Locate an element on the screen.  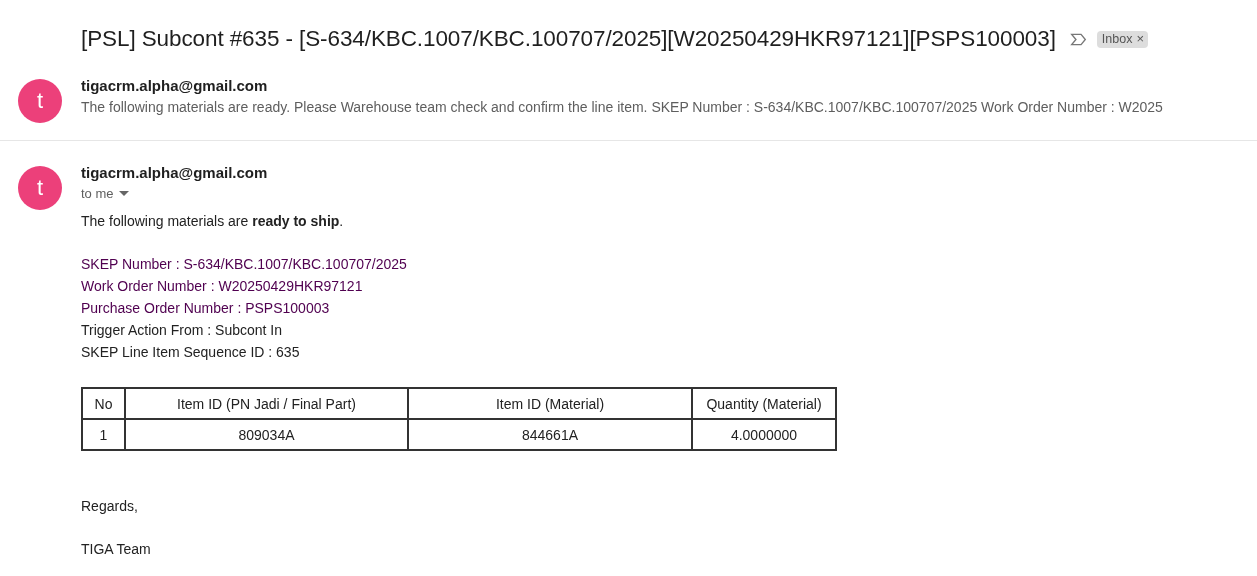
table-cell: 844661A is located at coordinates (550, 434).